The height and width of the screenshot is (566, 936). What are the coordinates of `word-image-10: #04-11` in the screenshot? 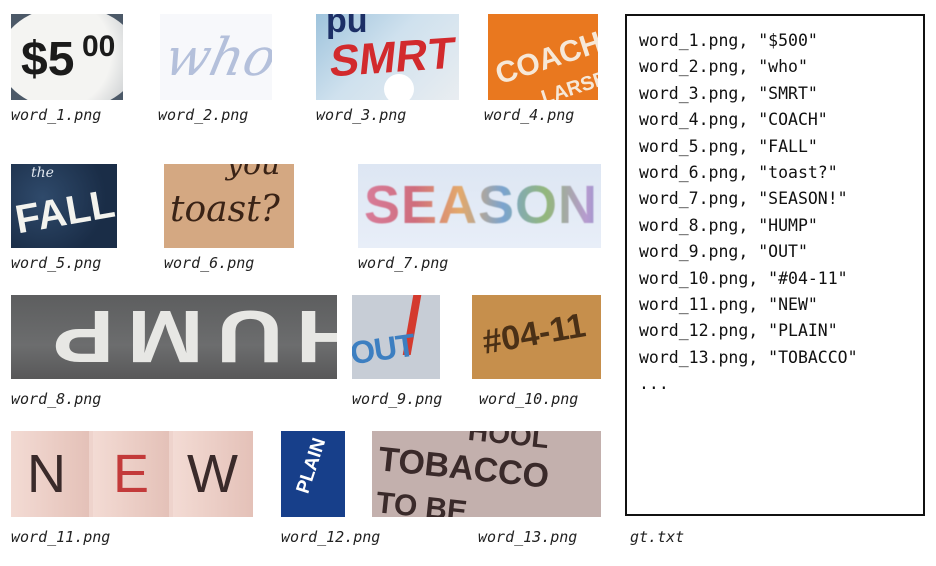 It's located at (536, 337).